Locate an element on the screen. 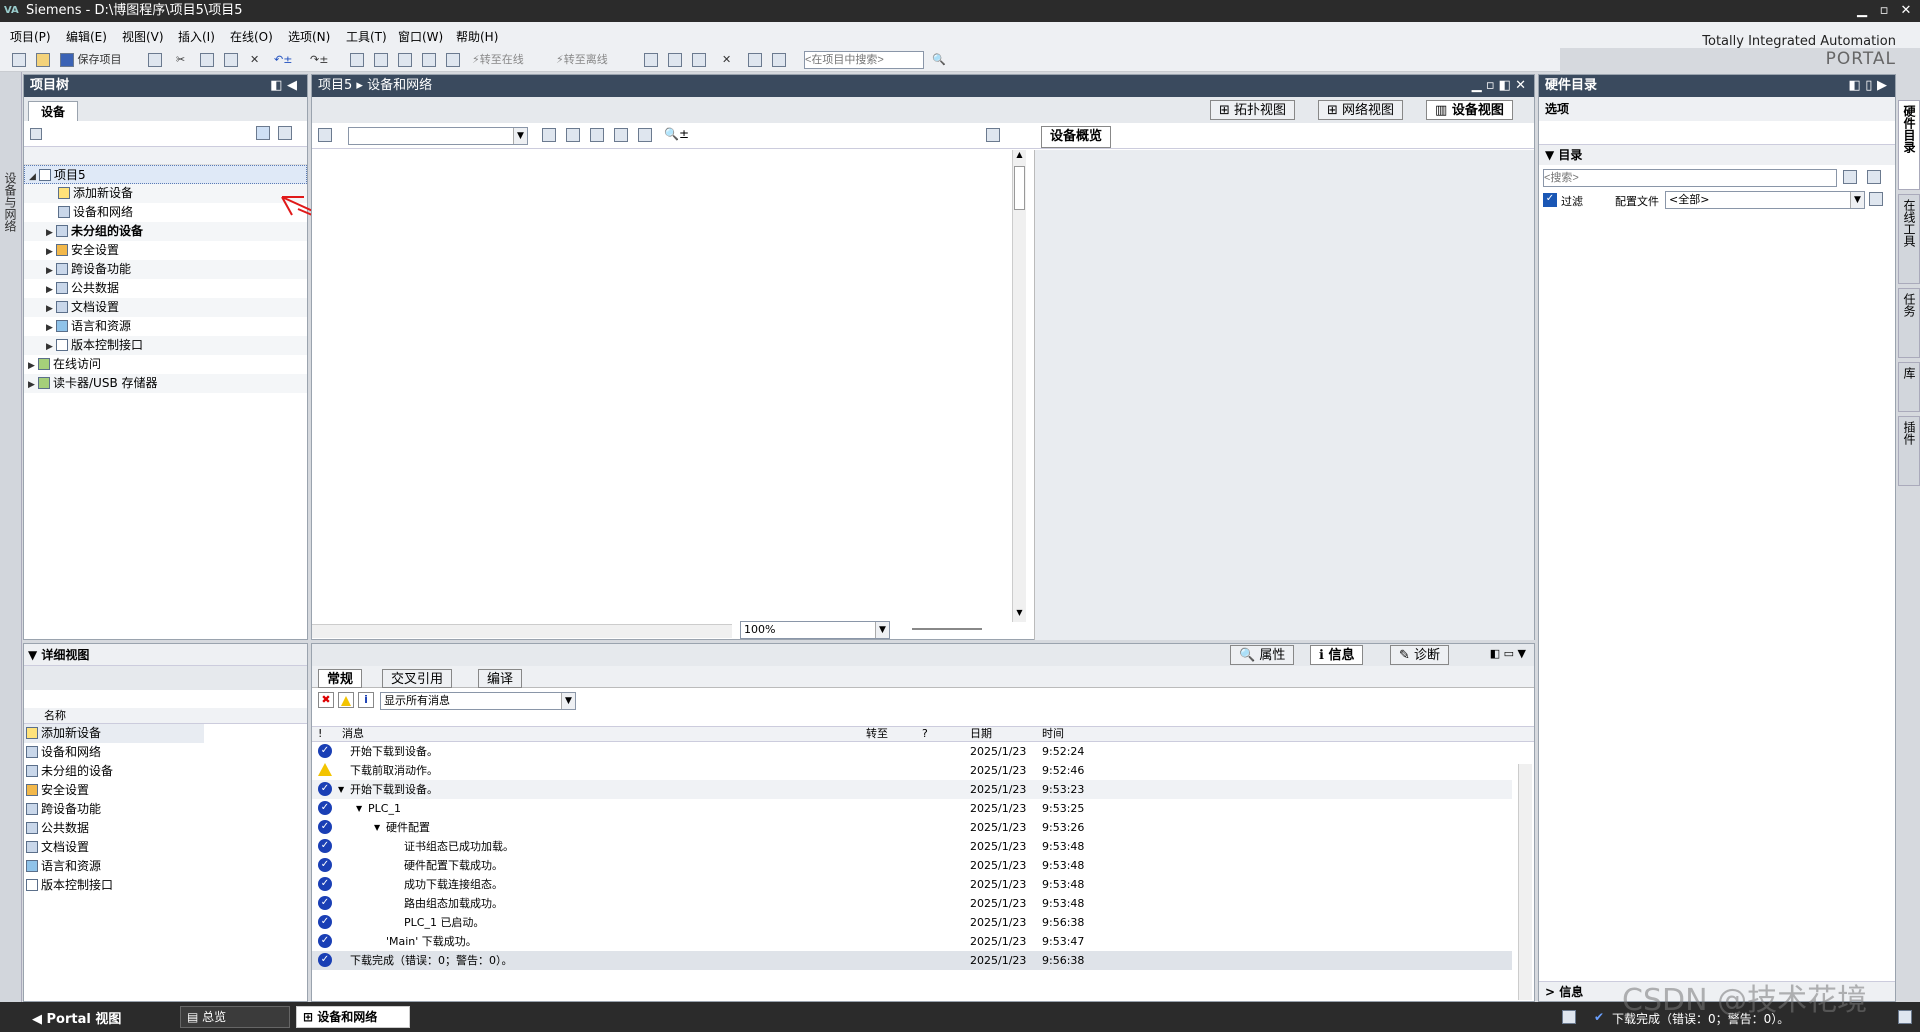  new-project-icon is located at coordinates (19, 60).